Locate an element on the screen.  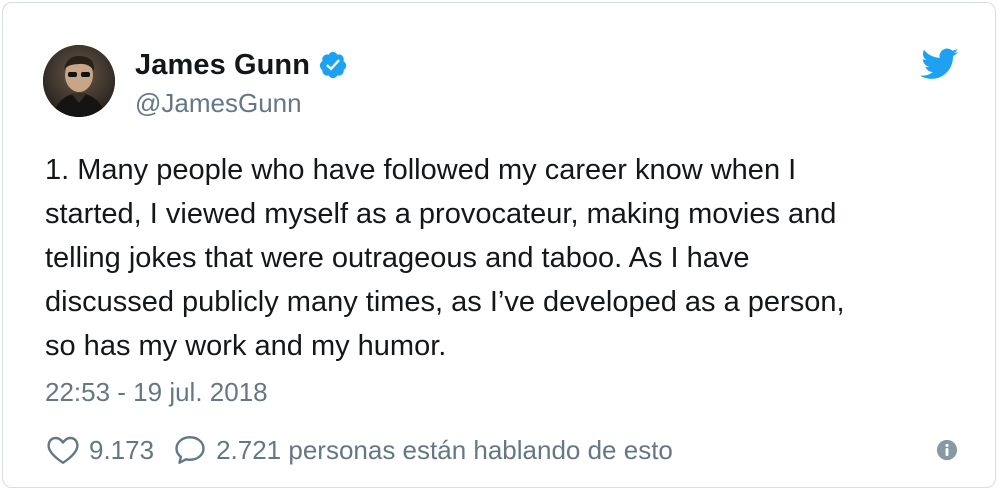
avatar is located at coordinates (79, 81).